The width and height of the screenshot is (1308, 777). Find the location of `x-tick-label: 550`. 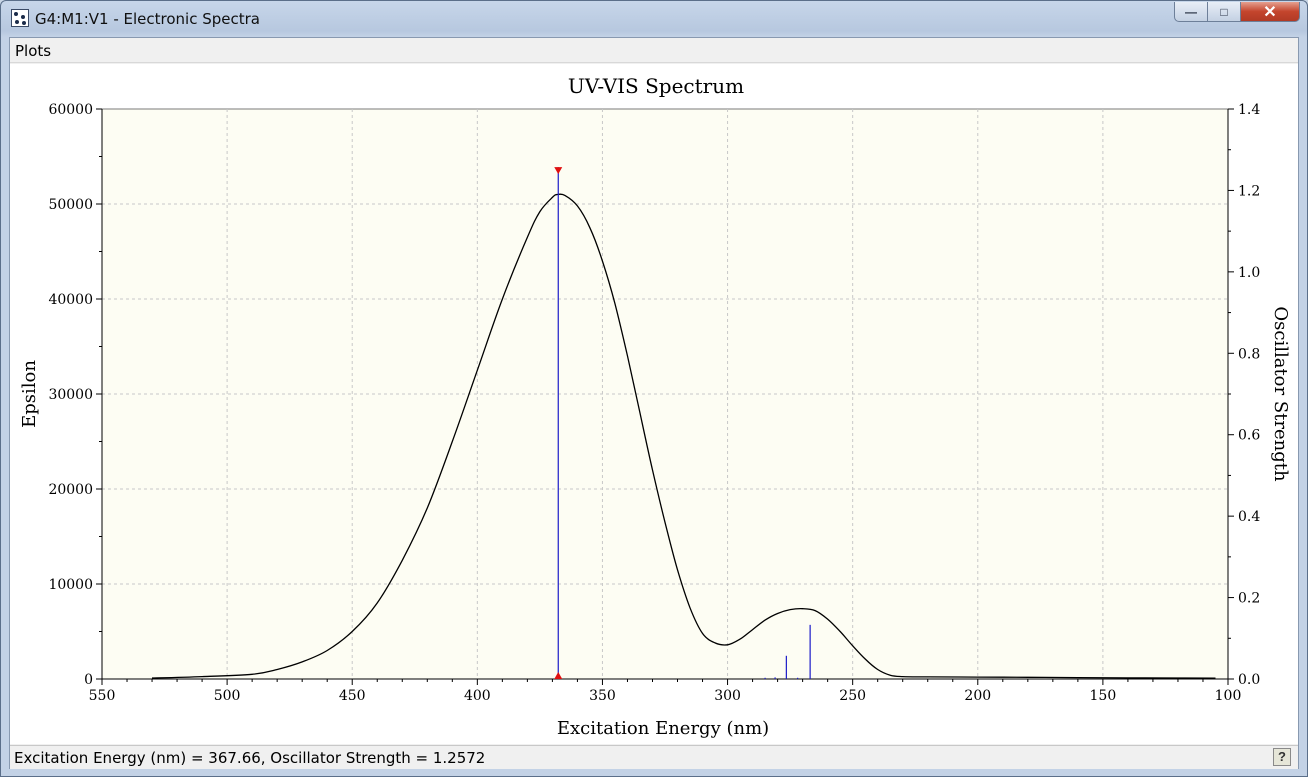

x-tick-label: 550 is located at coordinates (102, 696).